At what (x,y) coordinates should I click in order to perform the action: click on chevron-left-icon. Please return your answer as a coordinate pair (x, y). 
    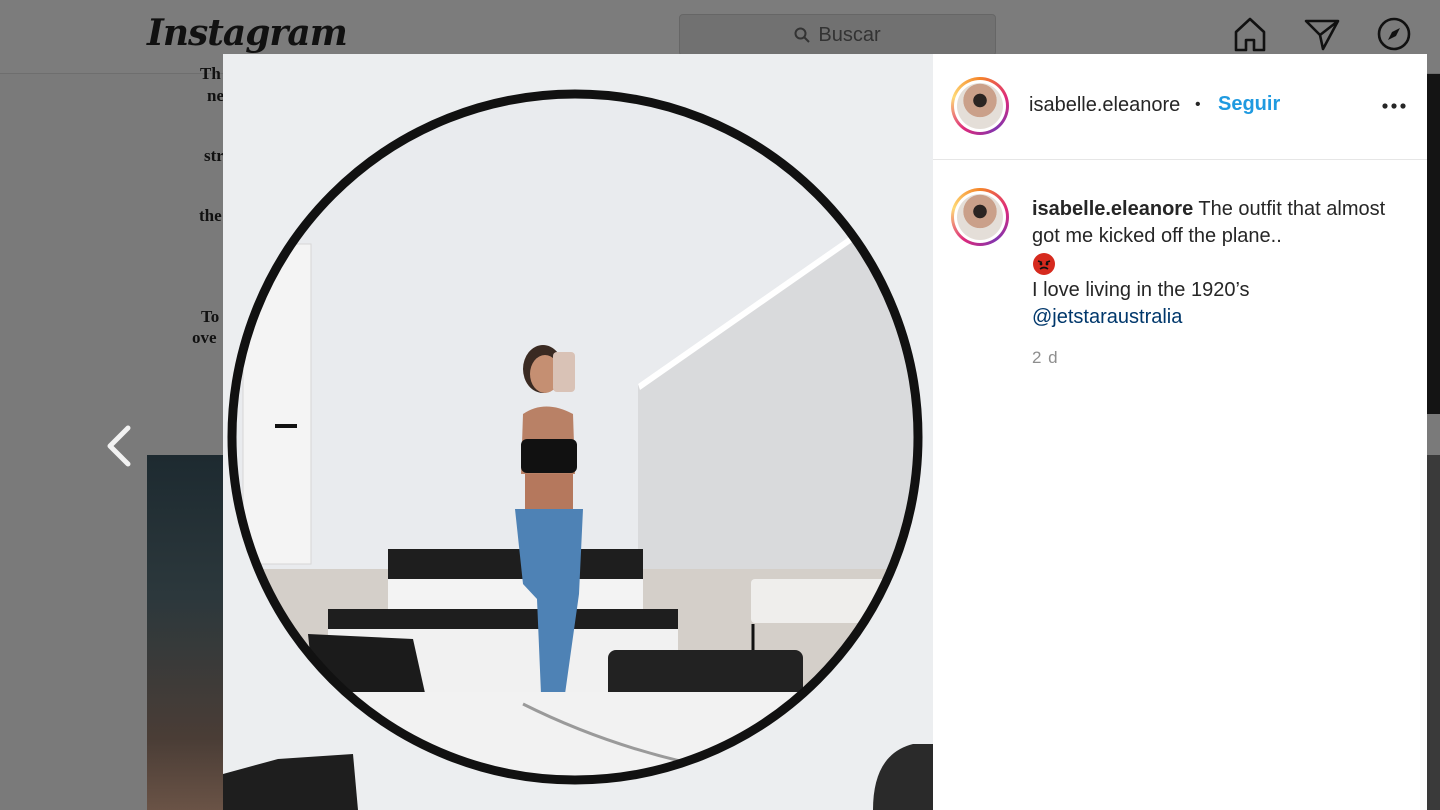
    Looking at the image, I should click on (119, 446).